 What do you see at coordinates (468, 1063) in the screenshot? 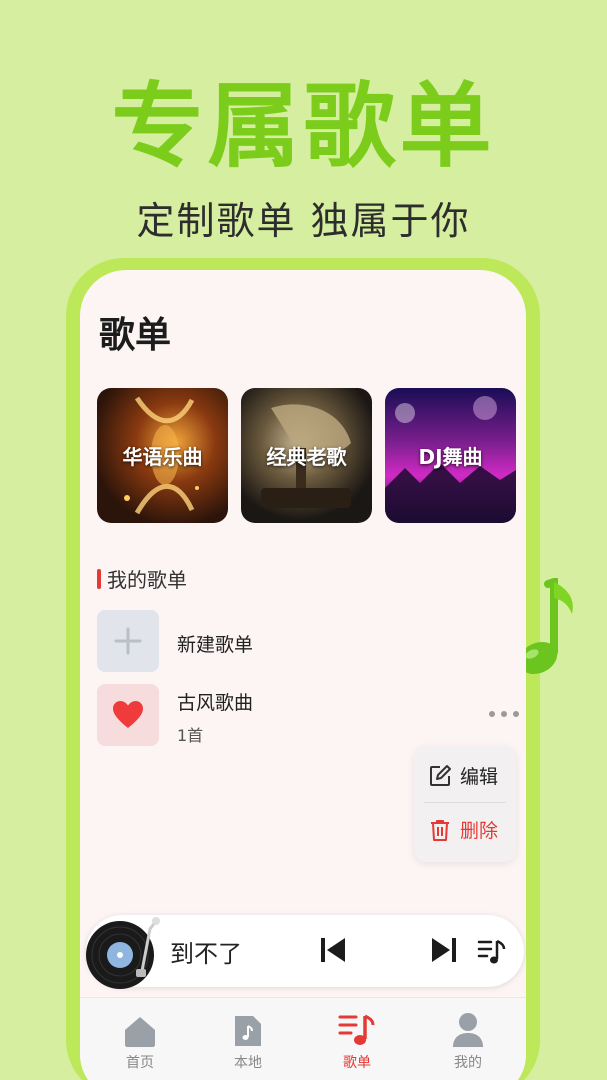
I see `tab-label: 我的` at bounding box center [468, 1063].